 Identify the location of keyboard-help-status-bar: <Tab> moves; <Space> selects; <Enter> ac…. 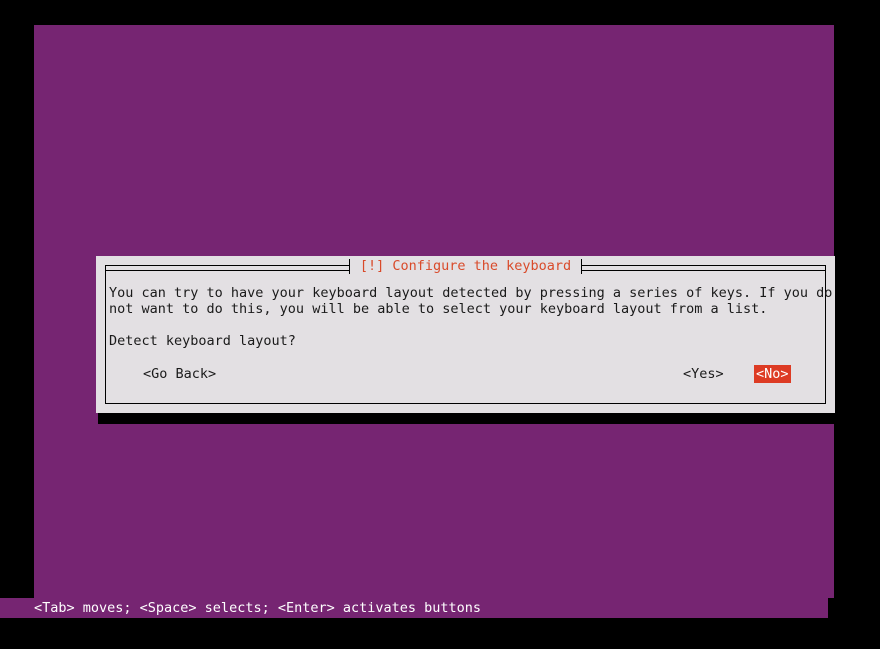
(414, 608).